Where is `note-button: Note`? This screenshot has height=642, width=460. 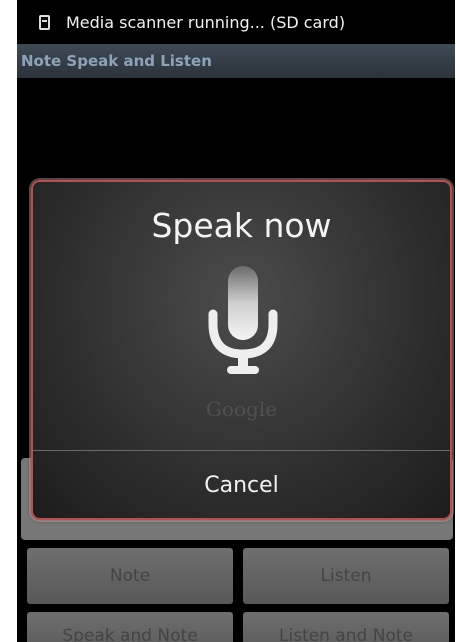 note-button: Note is located at coordinates (130, 576).